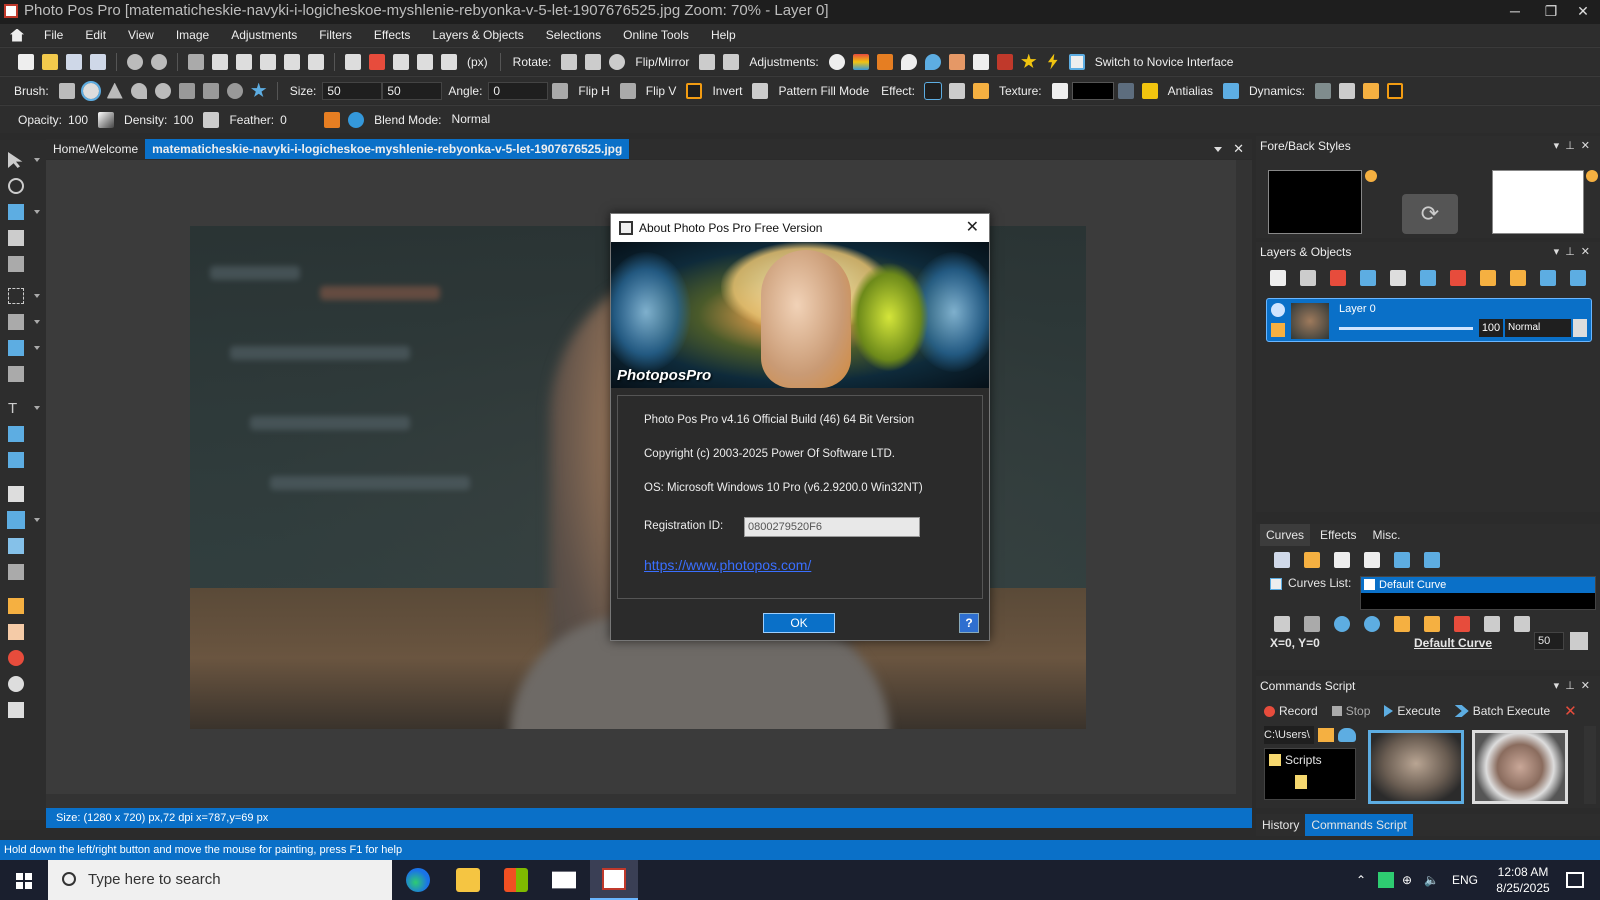 This screenshot has height=900, width=1600. Describe the element at coordinates (1549, 641) in the screenshot. I see `curve-value-input: 50` at that location.